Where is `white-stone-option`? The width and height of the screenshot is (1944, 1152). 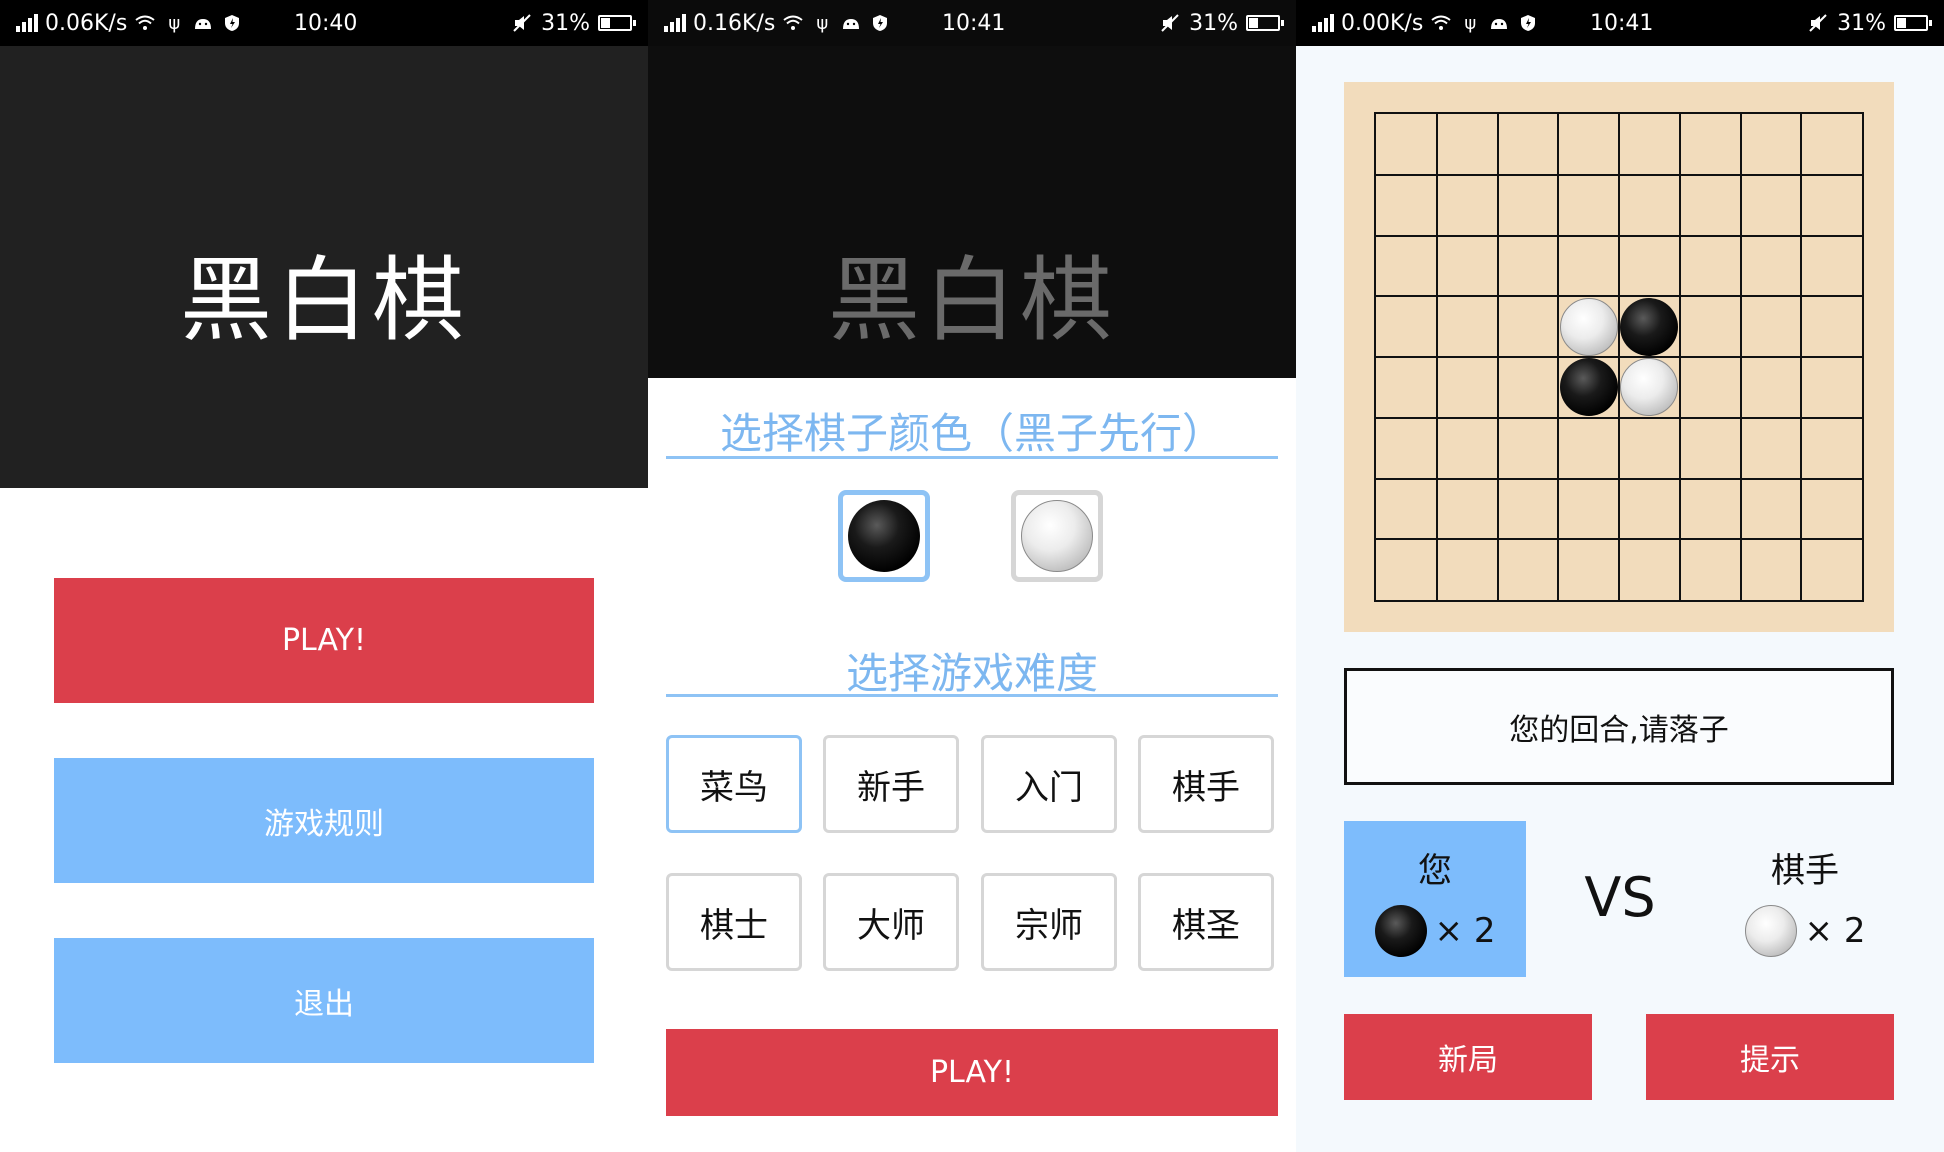 white-stone-option is located at coordinates (1057, 536).